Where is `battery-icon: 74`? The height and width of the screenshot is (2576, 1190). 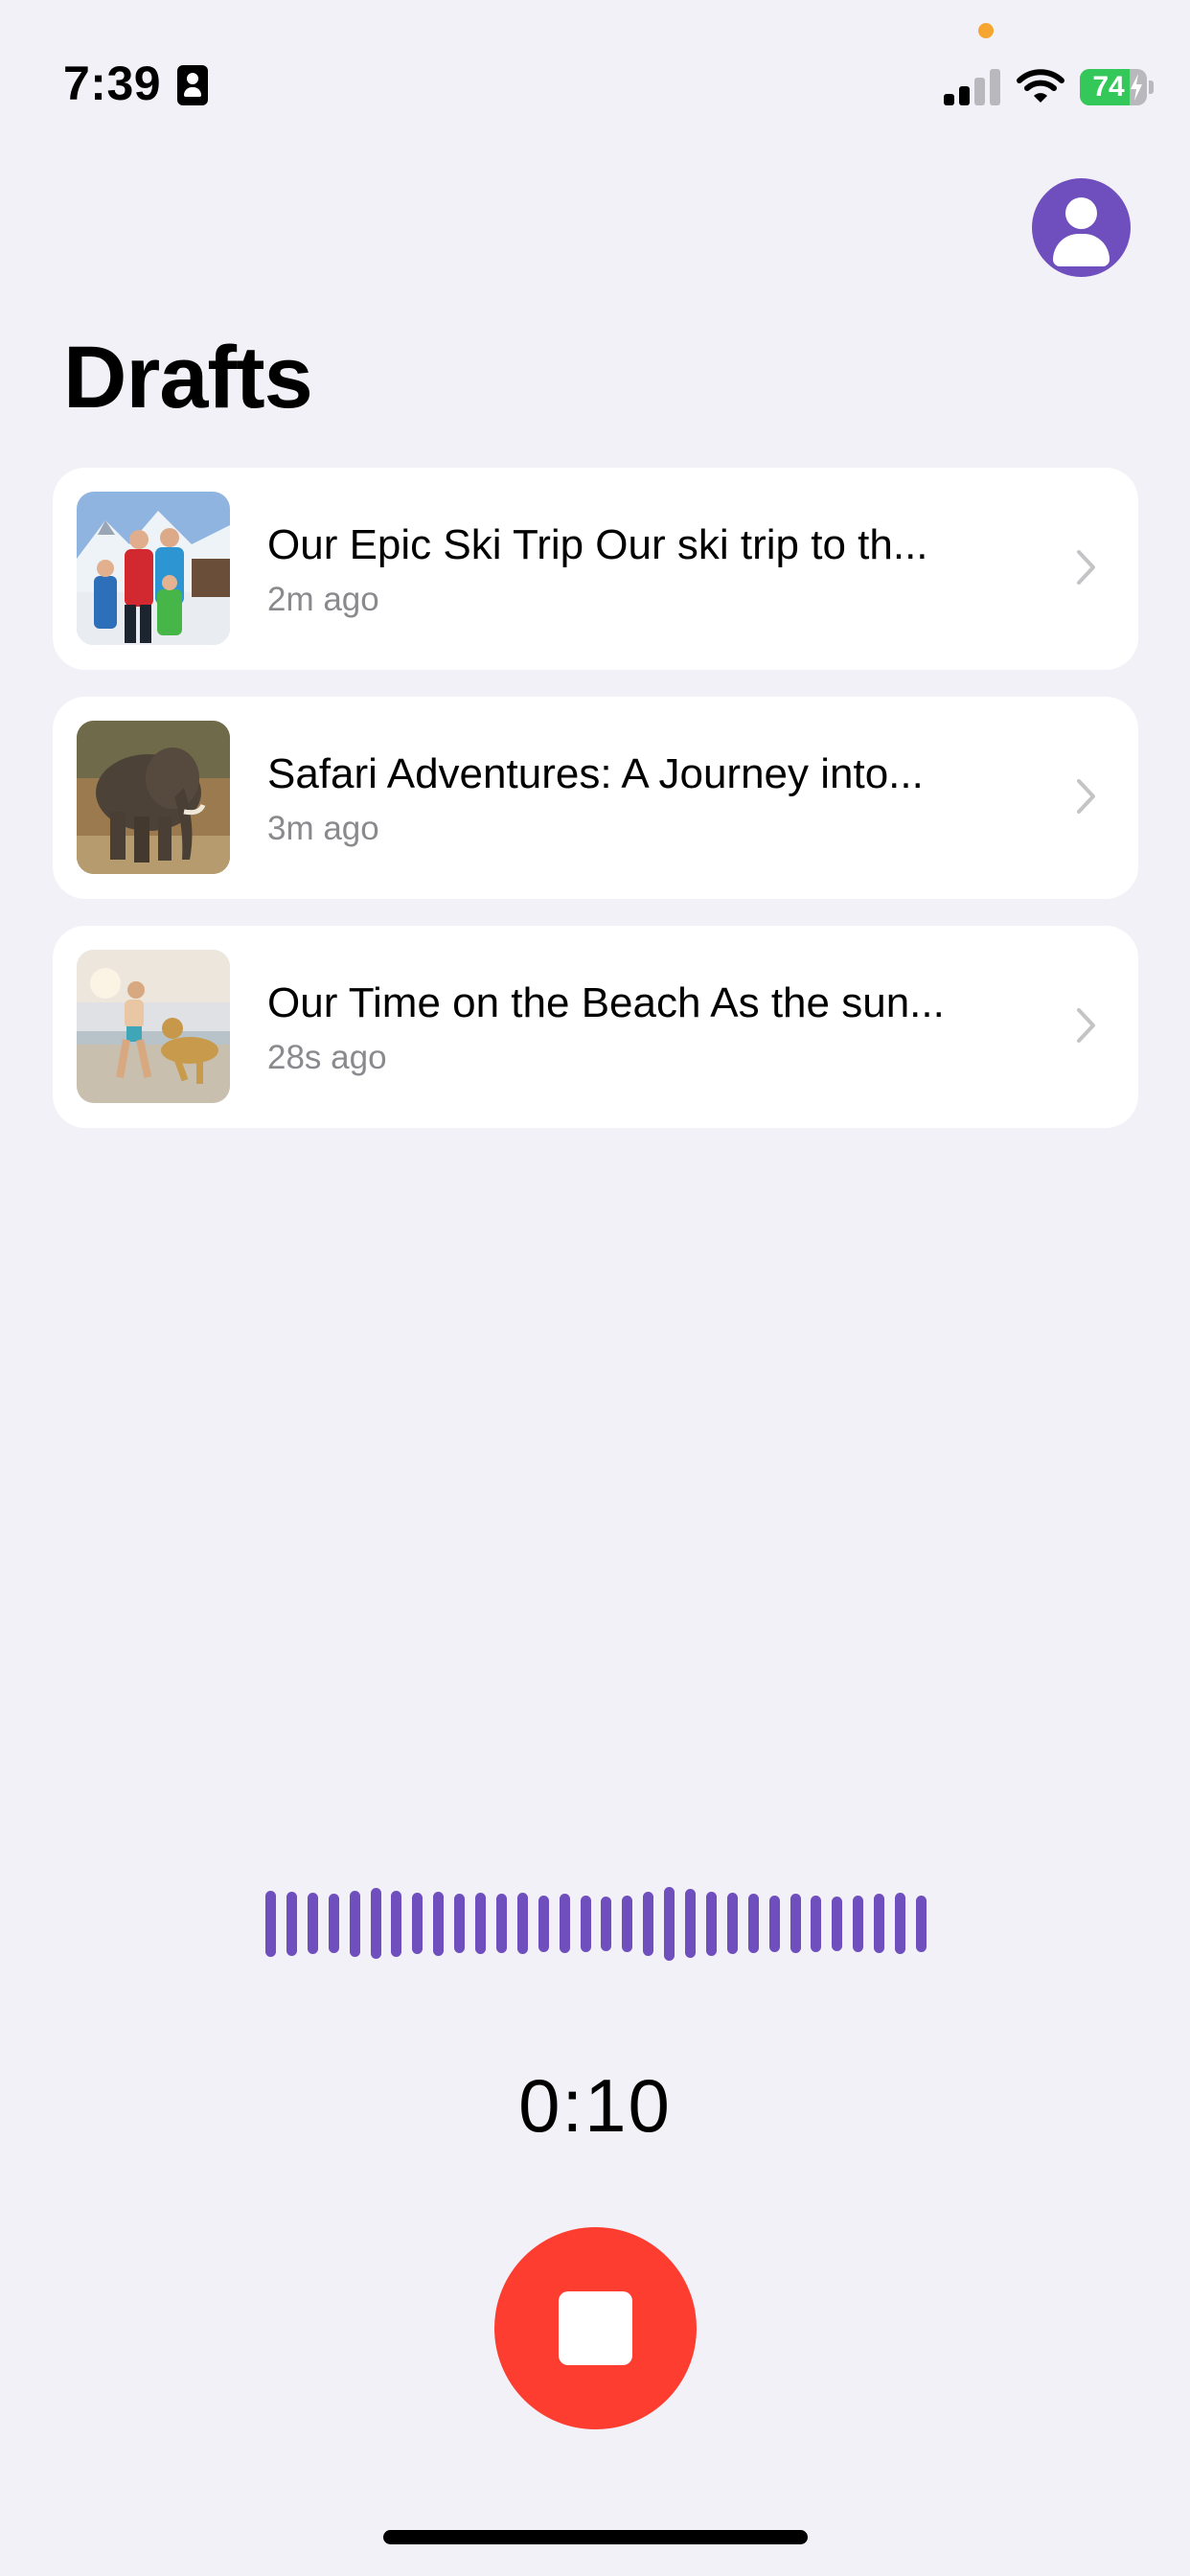 battery-icon: 74 is located at coordinates (1113, 87).